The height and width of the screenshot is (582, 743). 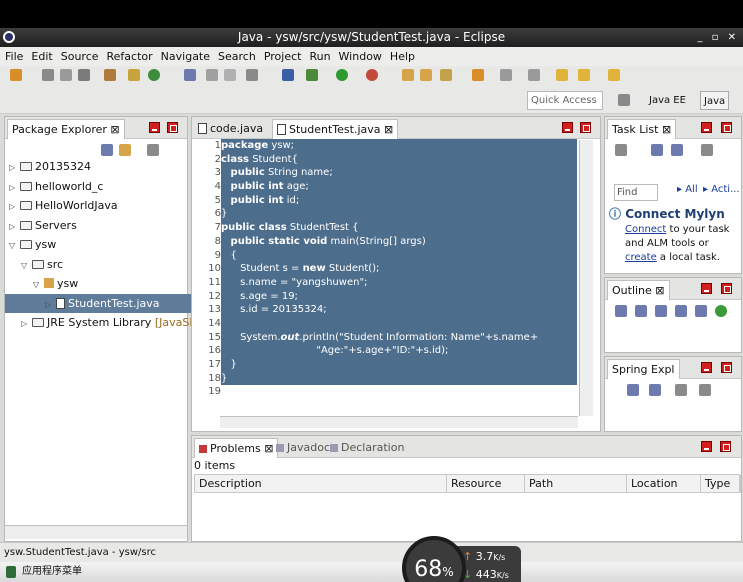 What do you see at coordinates (584, 75) in the screenshot?
I see `back-icon` at bounding box center [584, 75].